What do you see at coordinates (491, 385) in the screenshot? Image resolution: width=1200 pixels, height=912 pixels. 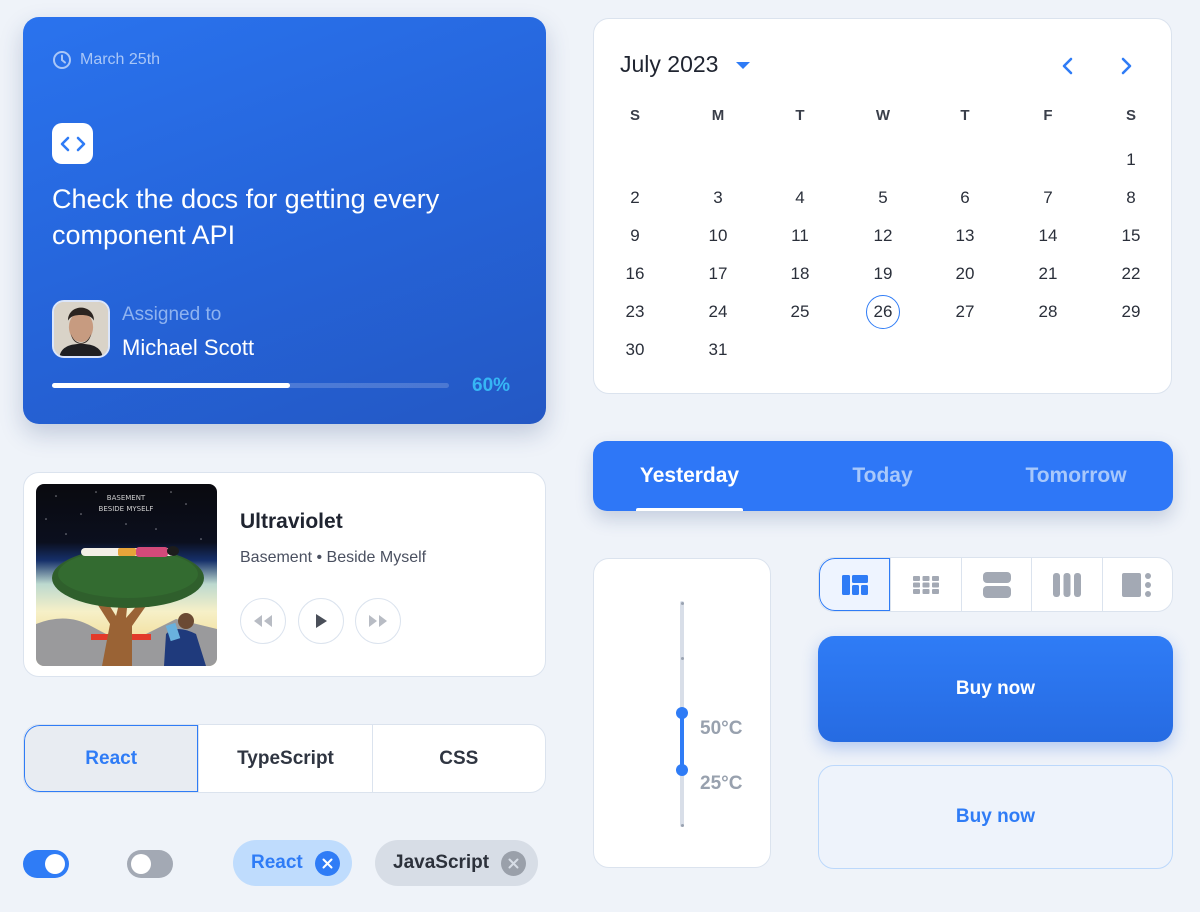 I see `progress-label: 60%` at bounding box center [491, 385].